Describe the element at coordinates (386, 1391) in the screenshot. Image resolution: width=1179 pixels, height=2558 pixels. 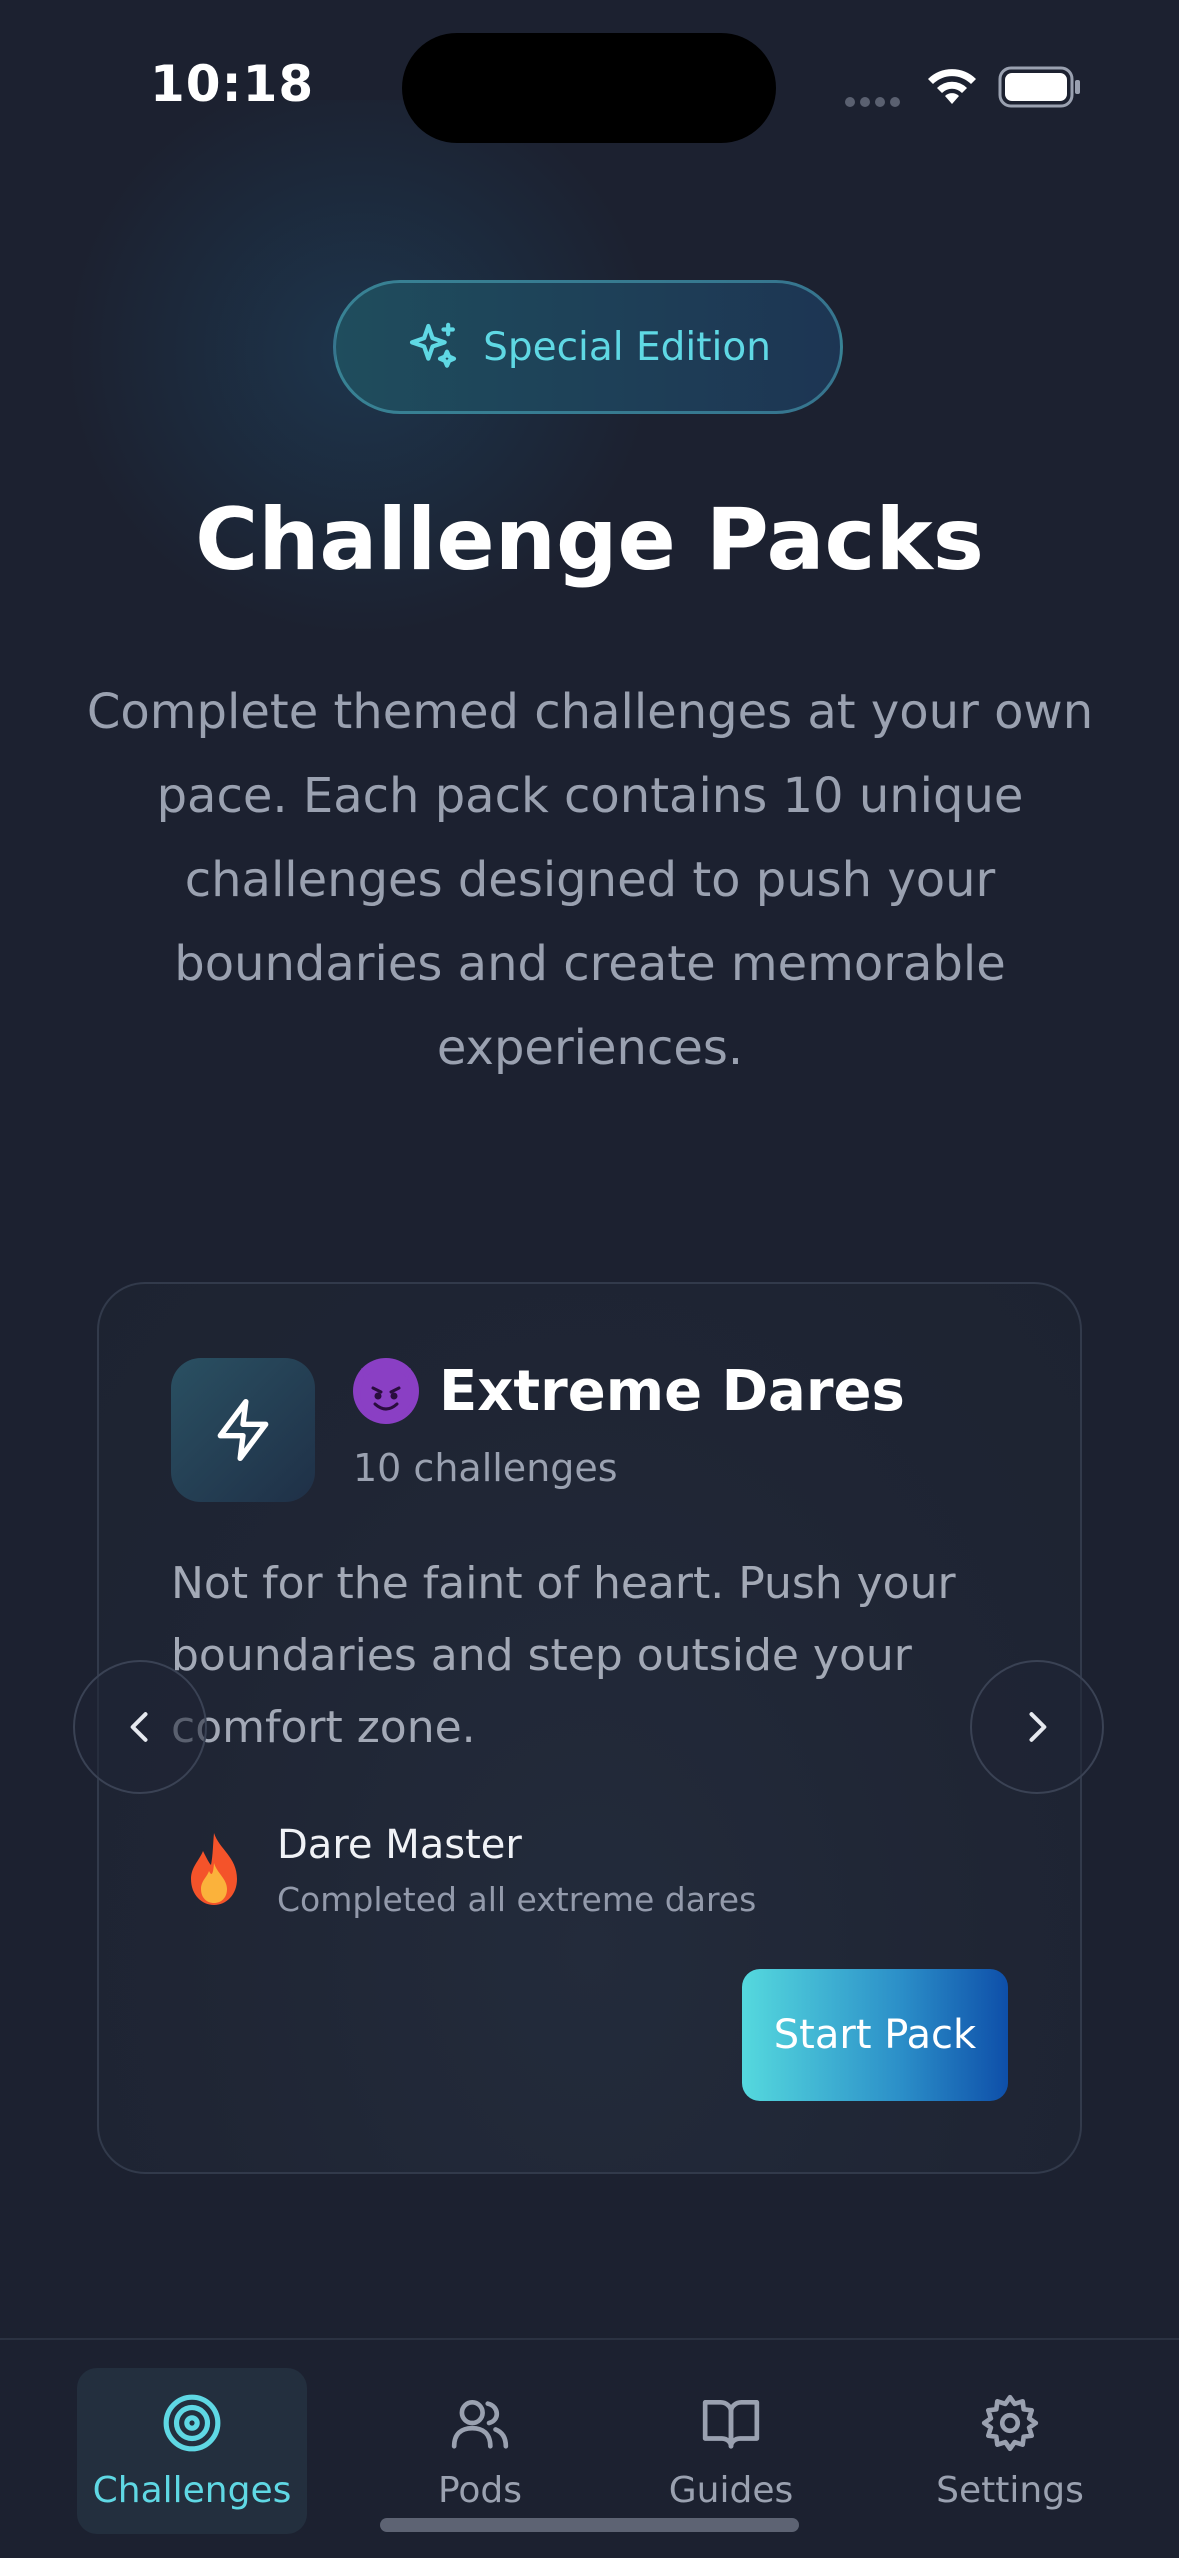
I see `devil-emoji` at that location.